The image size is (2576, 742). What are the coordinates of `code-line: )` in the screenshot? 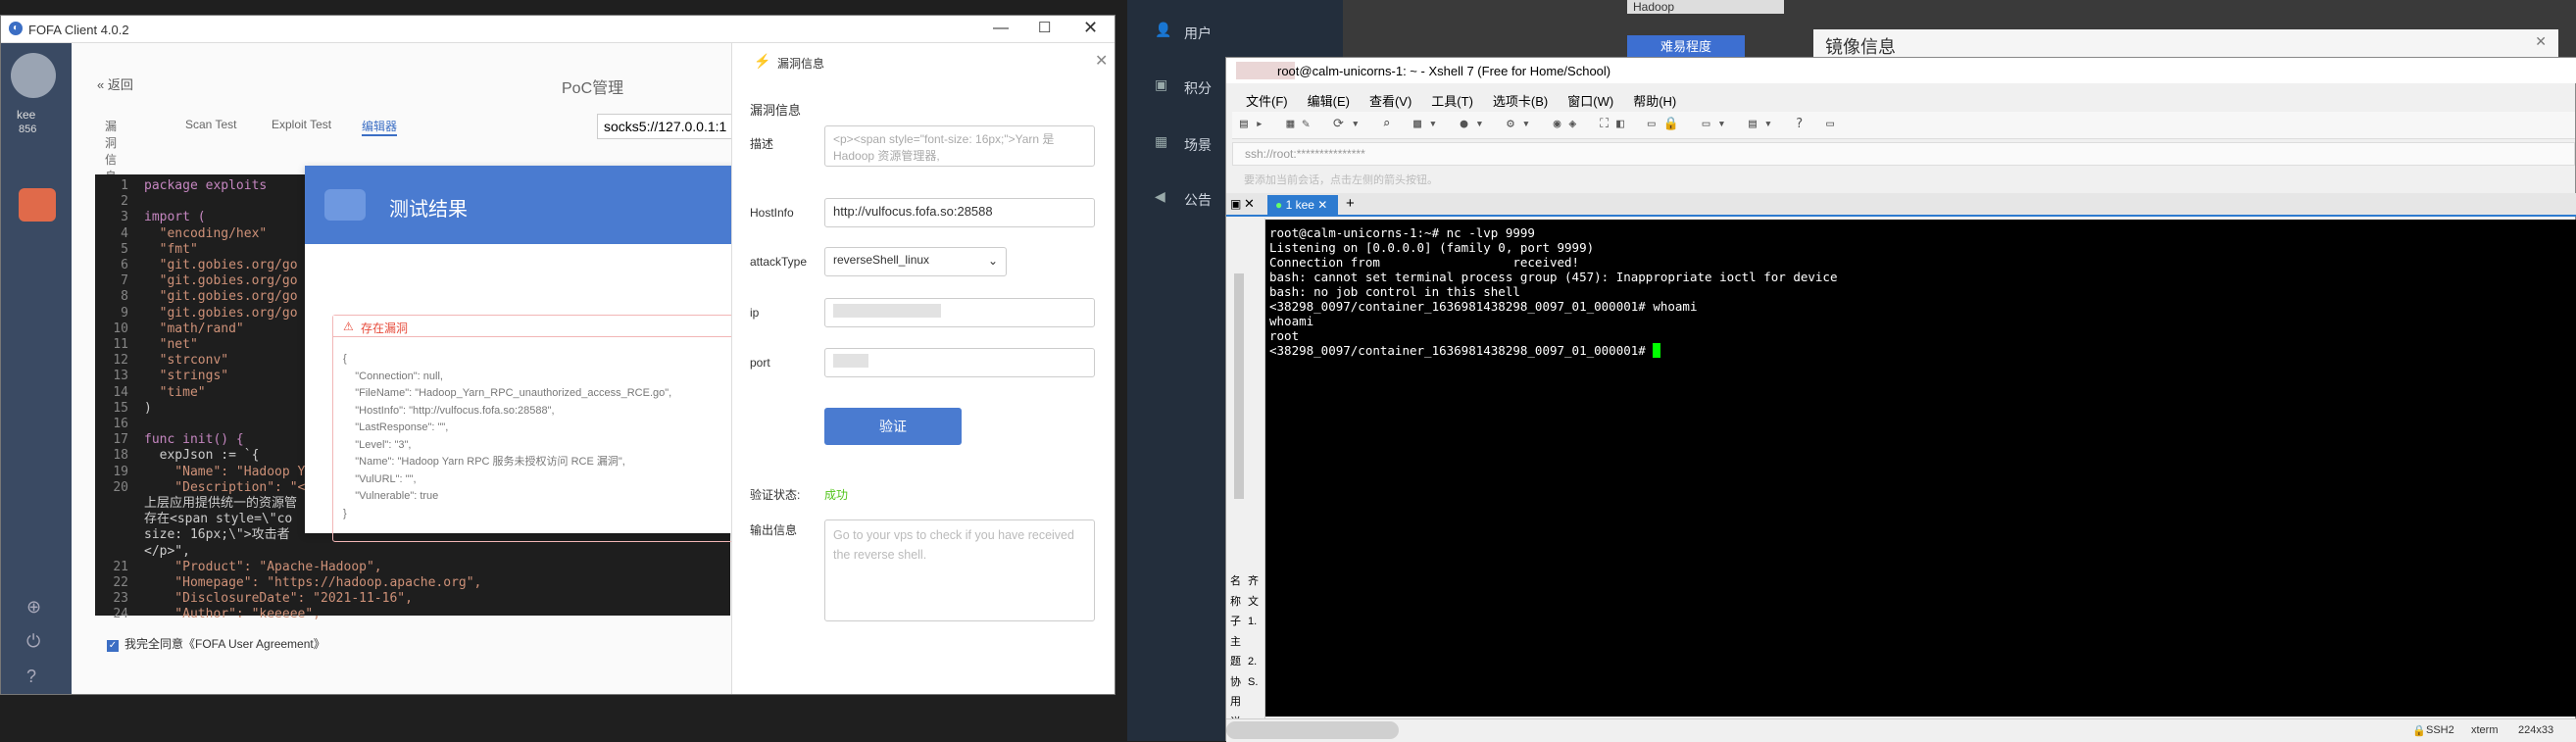 It's located at (148, 408).